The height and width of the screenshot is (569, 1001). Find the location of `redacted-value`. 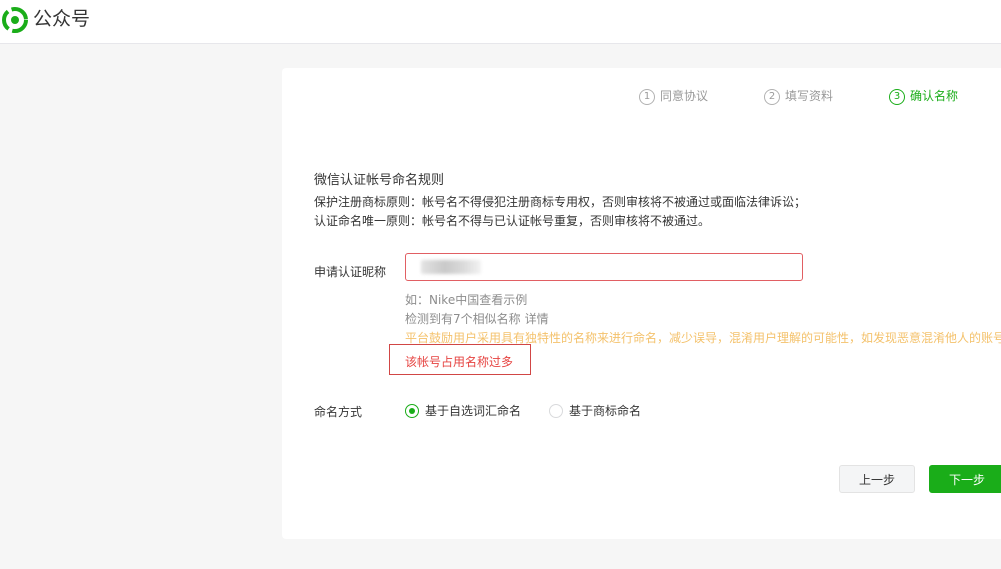

redacted-value is located at coordinates (451, 267).